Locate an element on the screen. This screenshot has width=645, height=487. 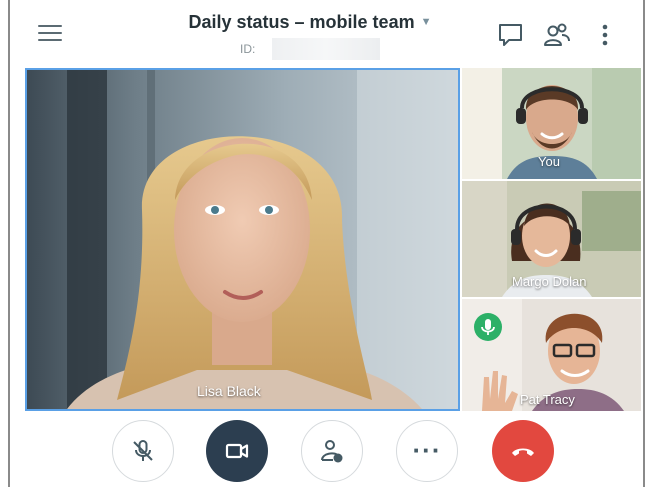
menu-icon is located at coordinates (51, 33).